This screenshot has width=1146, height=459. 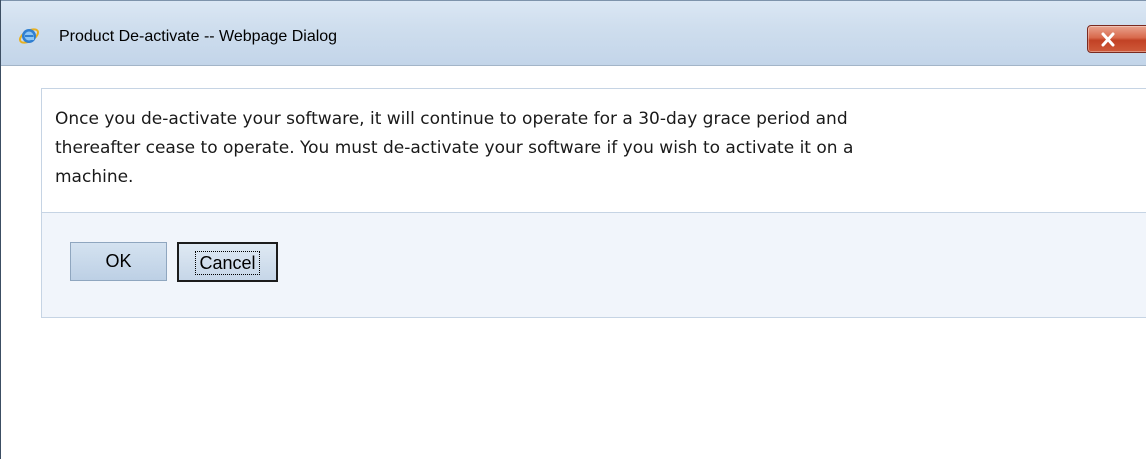 What do you see at coordinates (1116, 39) in the screenshot?
I see `close-button` at bounding box center [1116, 39].